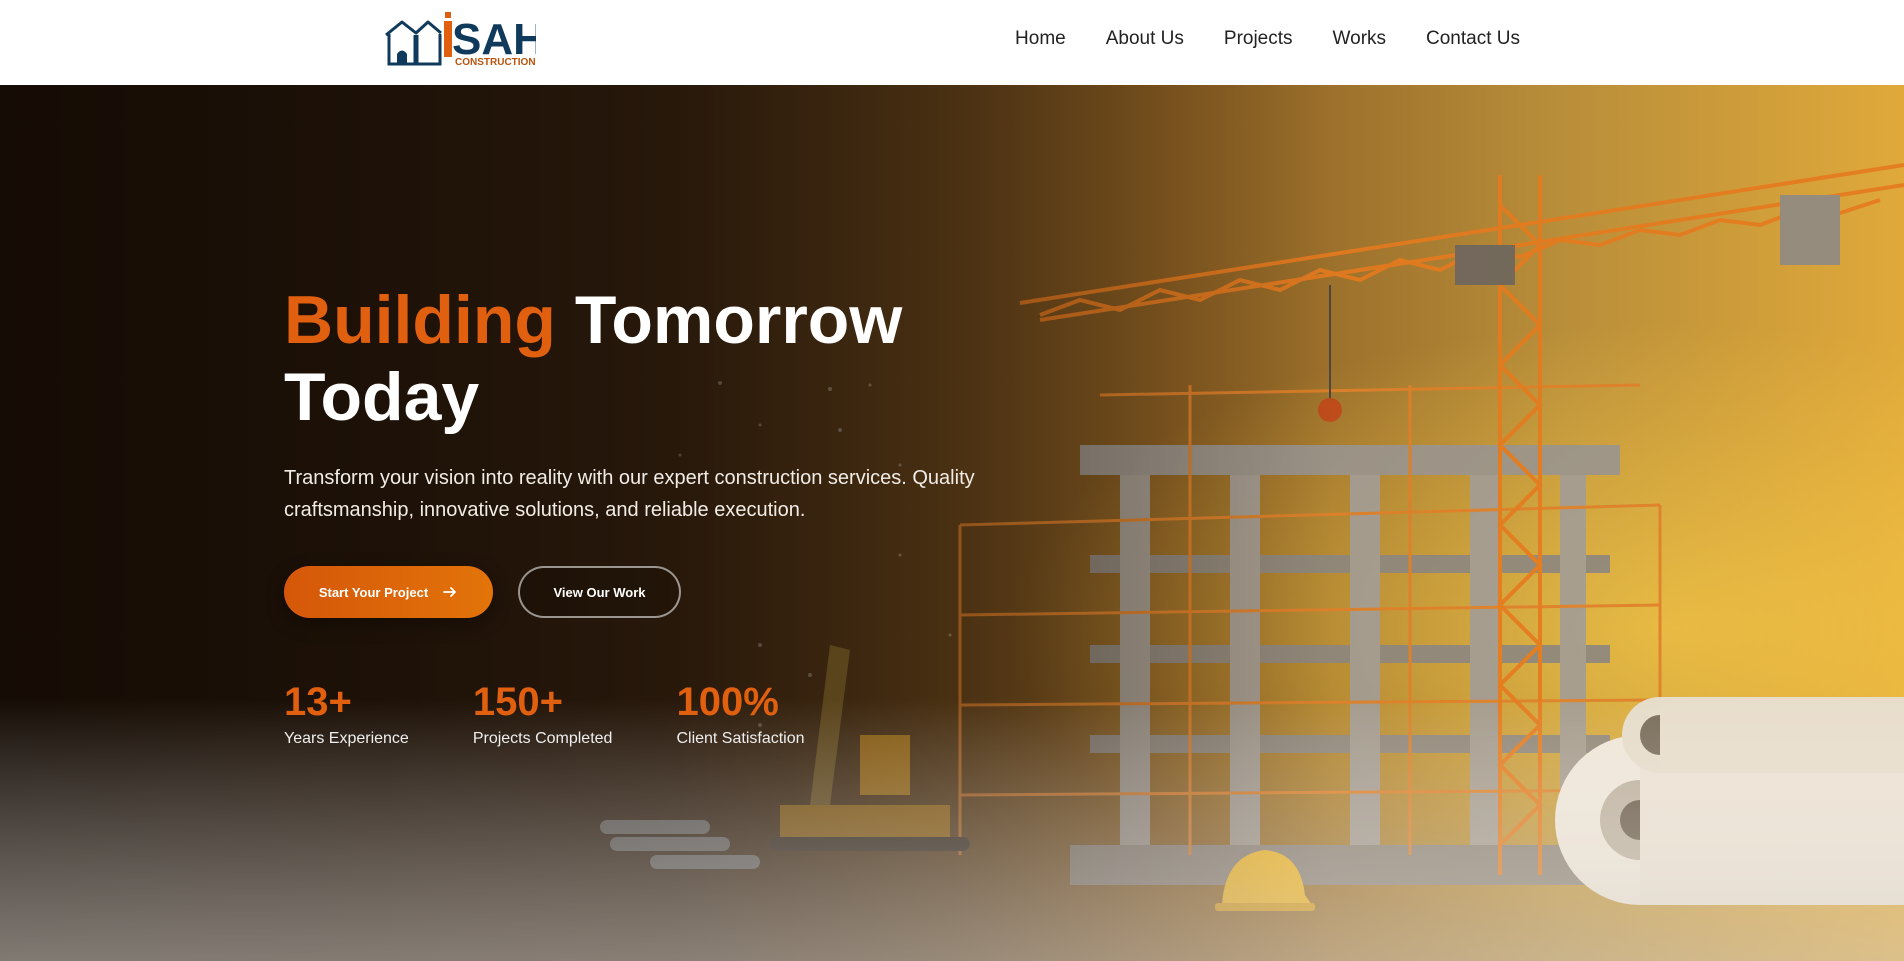  I want to click on nav-about-us: About Us, so click(1145, 39).